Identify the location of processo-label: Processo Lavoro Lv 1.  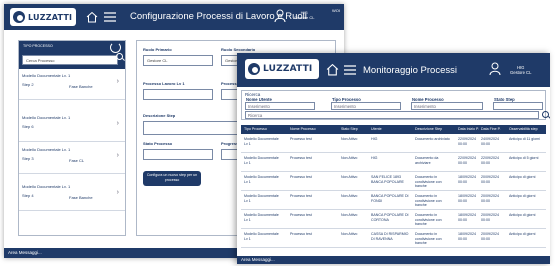
(164, 83).